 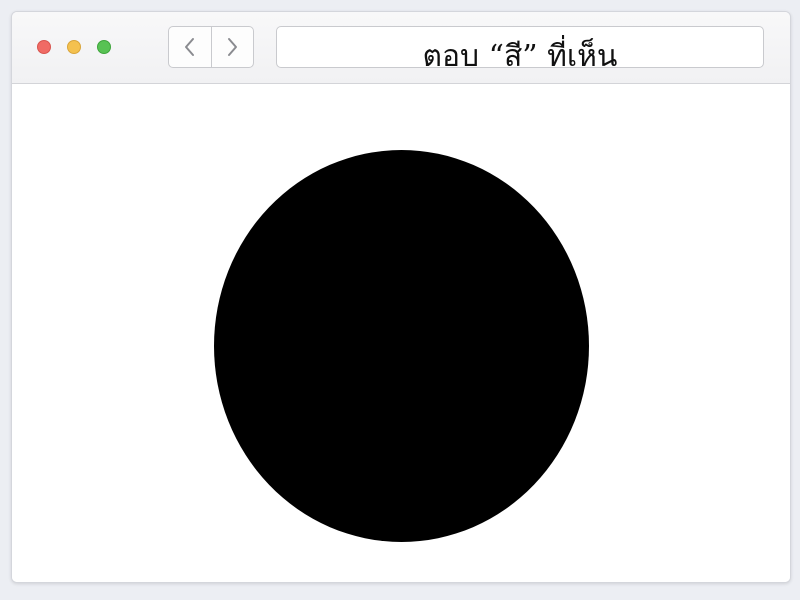 I want to click on maximize-window-button, so click(x=104, y=47).